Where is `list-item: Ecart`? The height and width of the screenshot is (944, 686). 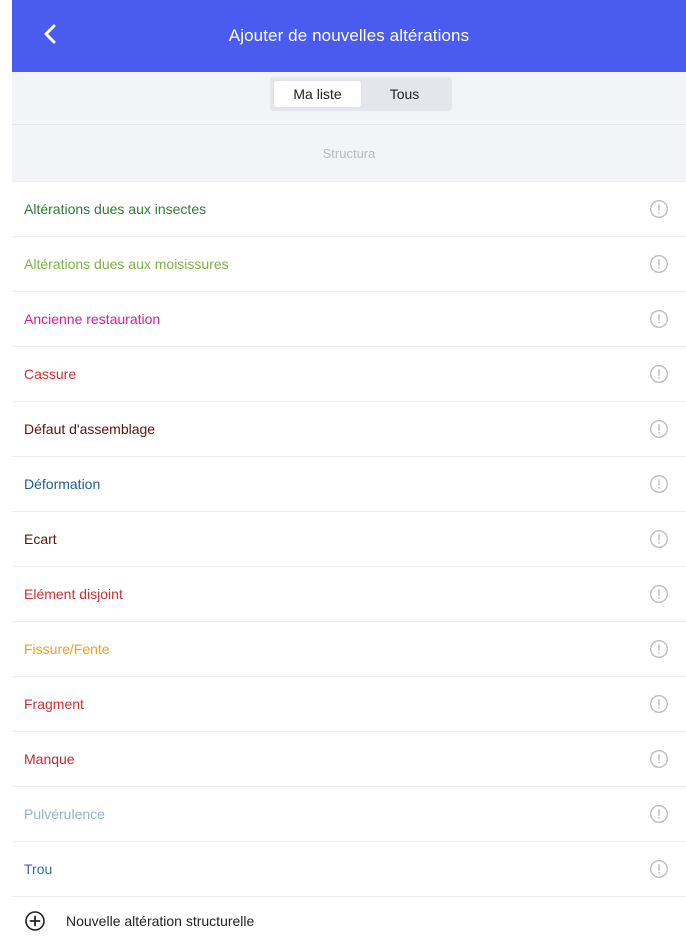
list-item: Ecart is located at coordinates (349, 539).